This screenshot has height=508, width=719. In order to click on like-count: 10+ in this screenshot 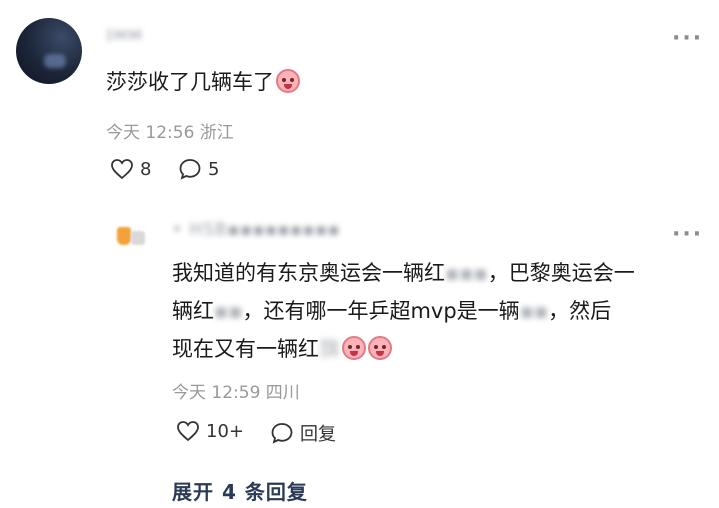, I will do `click(225, 431)`.